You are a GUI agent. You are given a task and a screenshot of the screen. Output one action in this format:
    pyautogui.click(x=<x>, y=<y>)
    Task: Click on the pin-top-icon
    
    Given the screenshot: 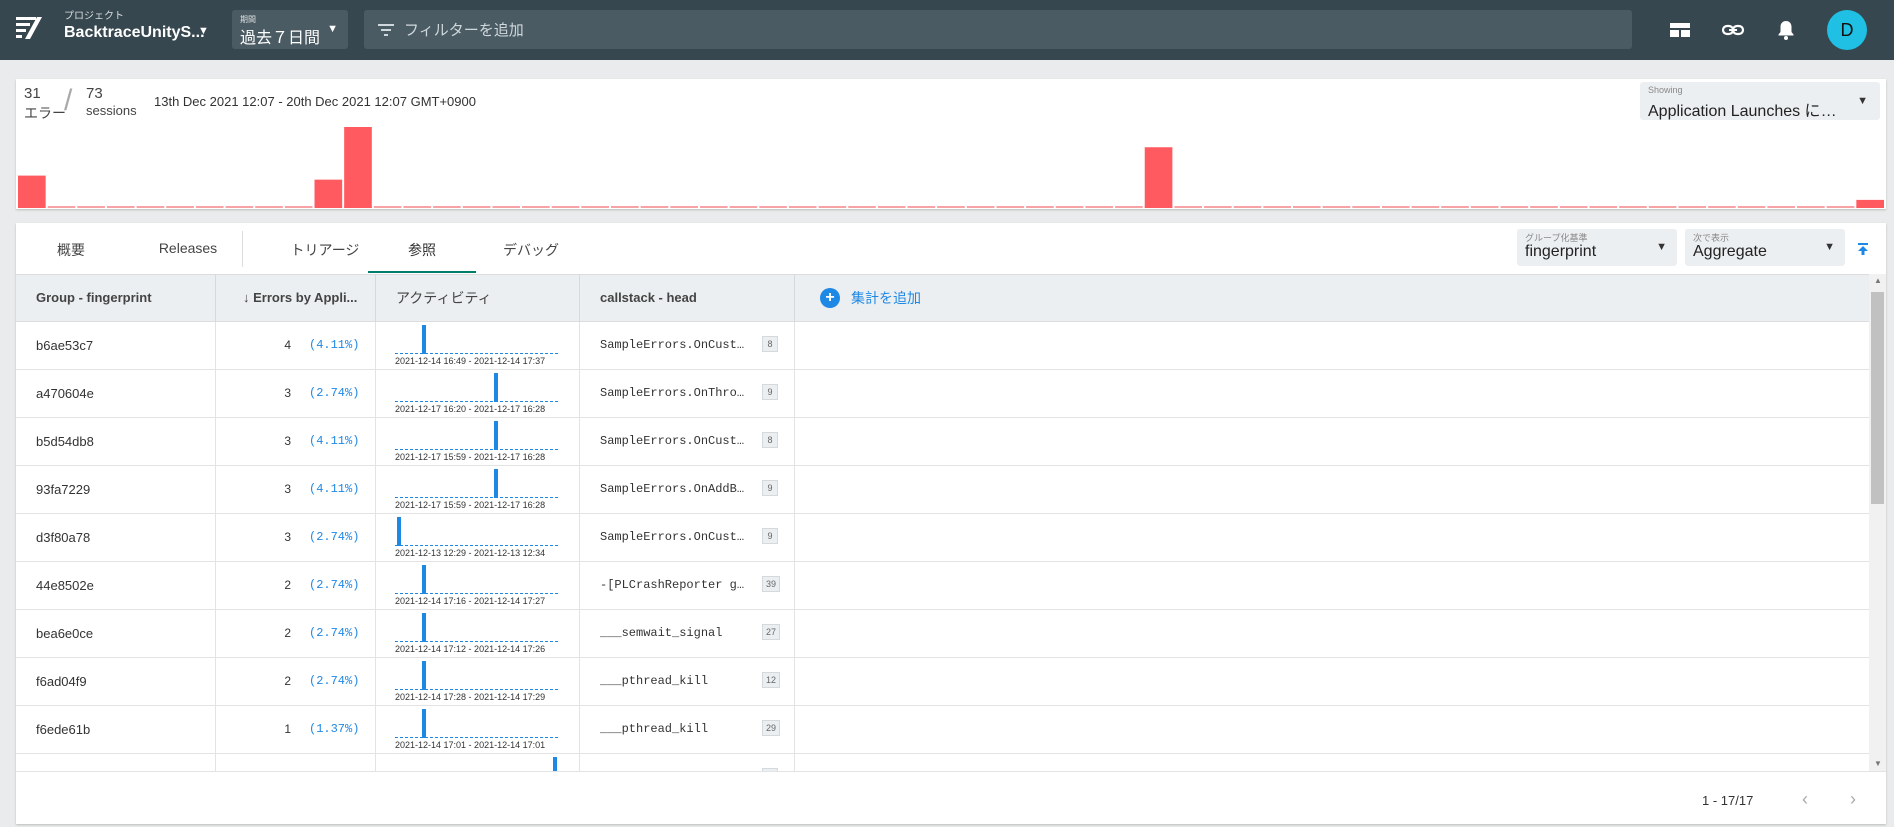 What is the action you would take?
    pyautogui.click(x=1863, y=249)
    